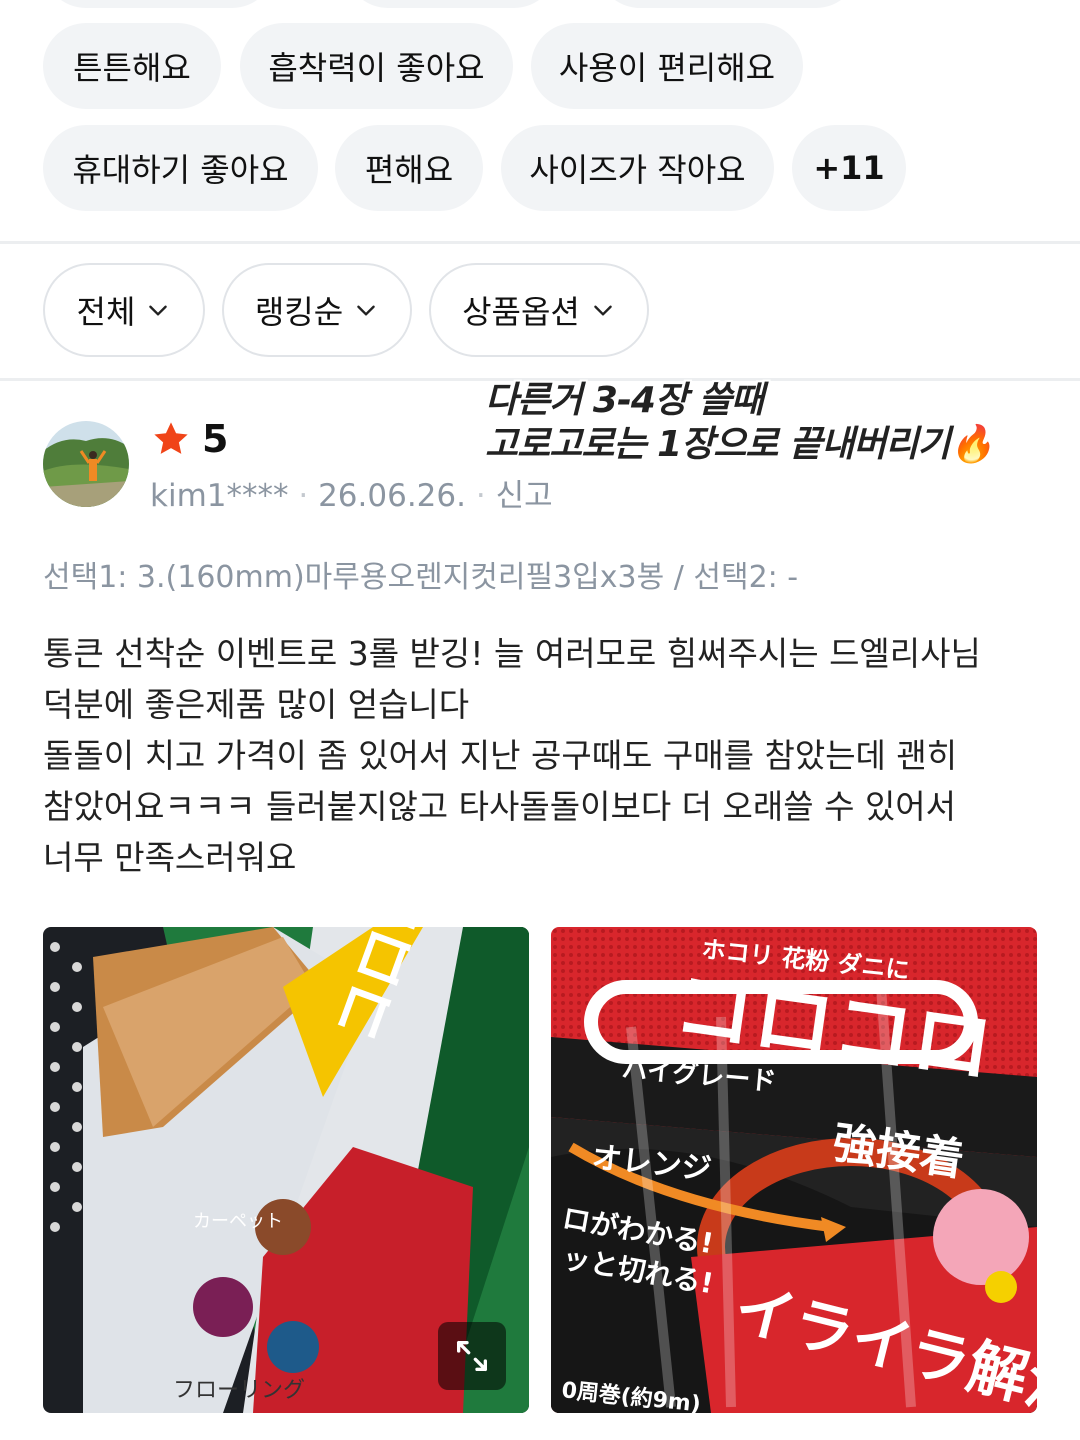 The height and width of the screenshot is (1440, 1080). Describe the element at coordinates (512, 653) in the screenshot. I see `review-body-line: 통큰 선착순 이벤트로 3롤 받깅! 늘 여러모로 힘써주시는 드엘리사님` at that location.